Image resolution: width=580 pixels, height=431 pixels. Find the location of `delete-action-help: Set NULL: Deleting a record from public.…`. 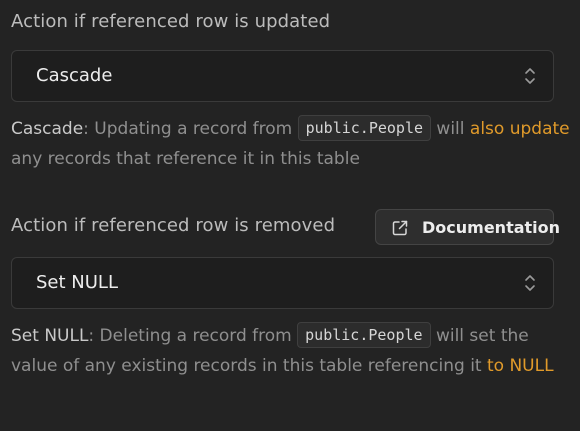

delete-action-help: Set NULL: Deleting a record from public.… is located at coordinates (291, 351).